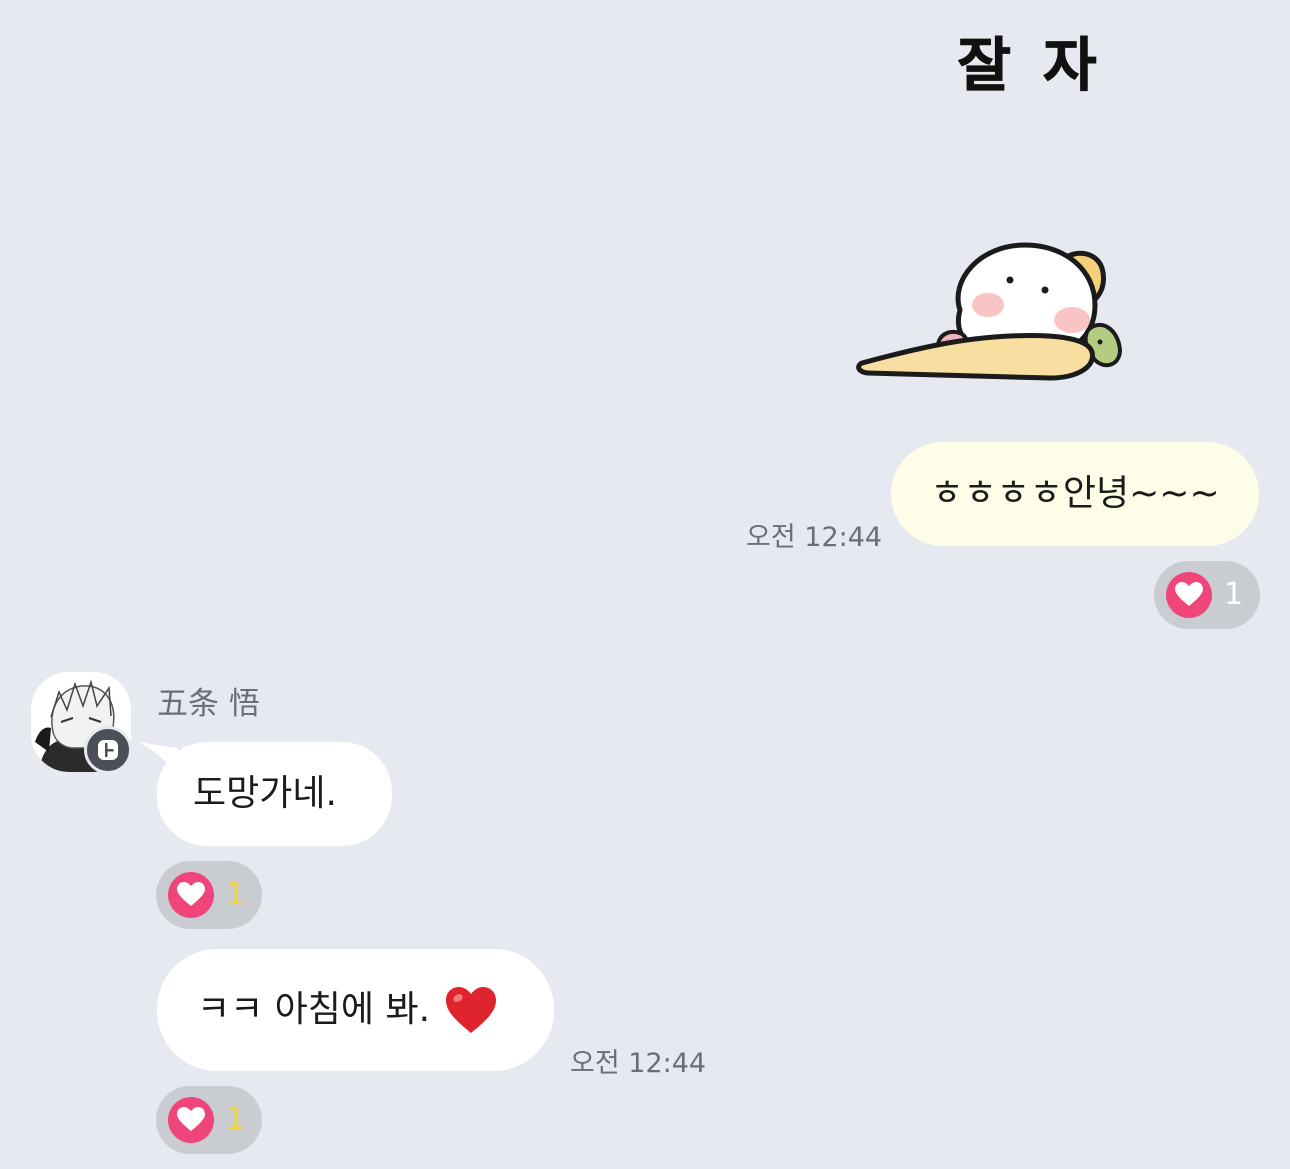 The image size is (1290, 1169). I want to click on outgoing-message-bubble: ㅎㅎㅎㅎ안녕~~~, so click(1075, 494).